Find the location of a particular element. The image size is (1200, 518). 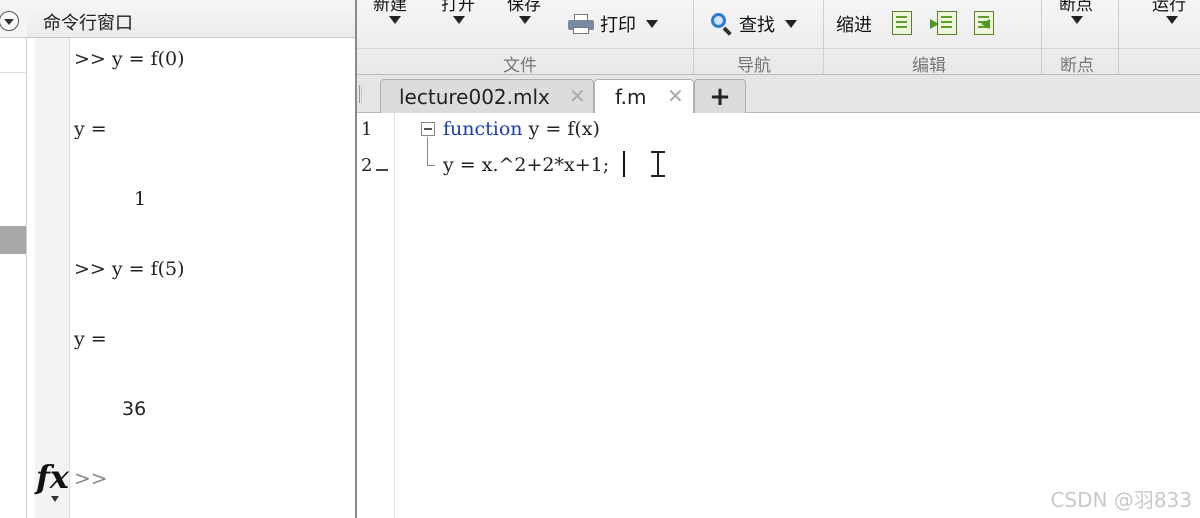

code-line-2: y = x.^2+2*x+1; is located at coordinates (526, 165).